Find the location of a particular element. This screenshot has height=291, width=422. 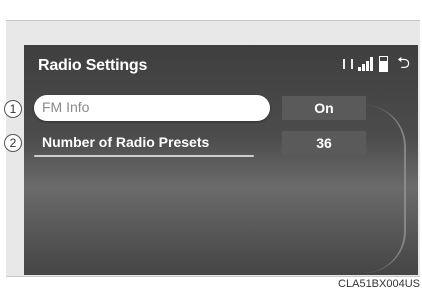

back-icon: ⮌ is located at coordinates (403, 64).